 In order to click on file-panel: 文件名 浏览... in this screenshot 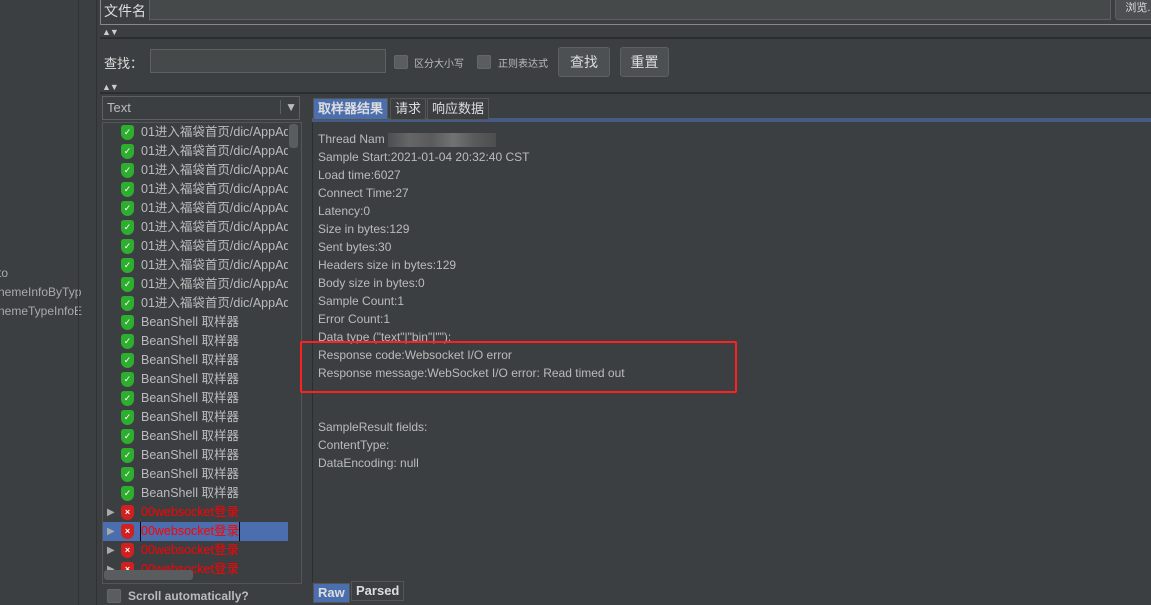, I will do `click(625, 12)`.